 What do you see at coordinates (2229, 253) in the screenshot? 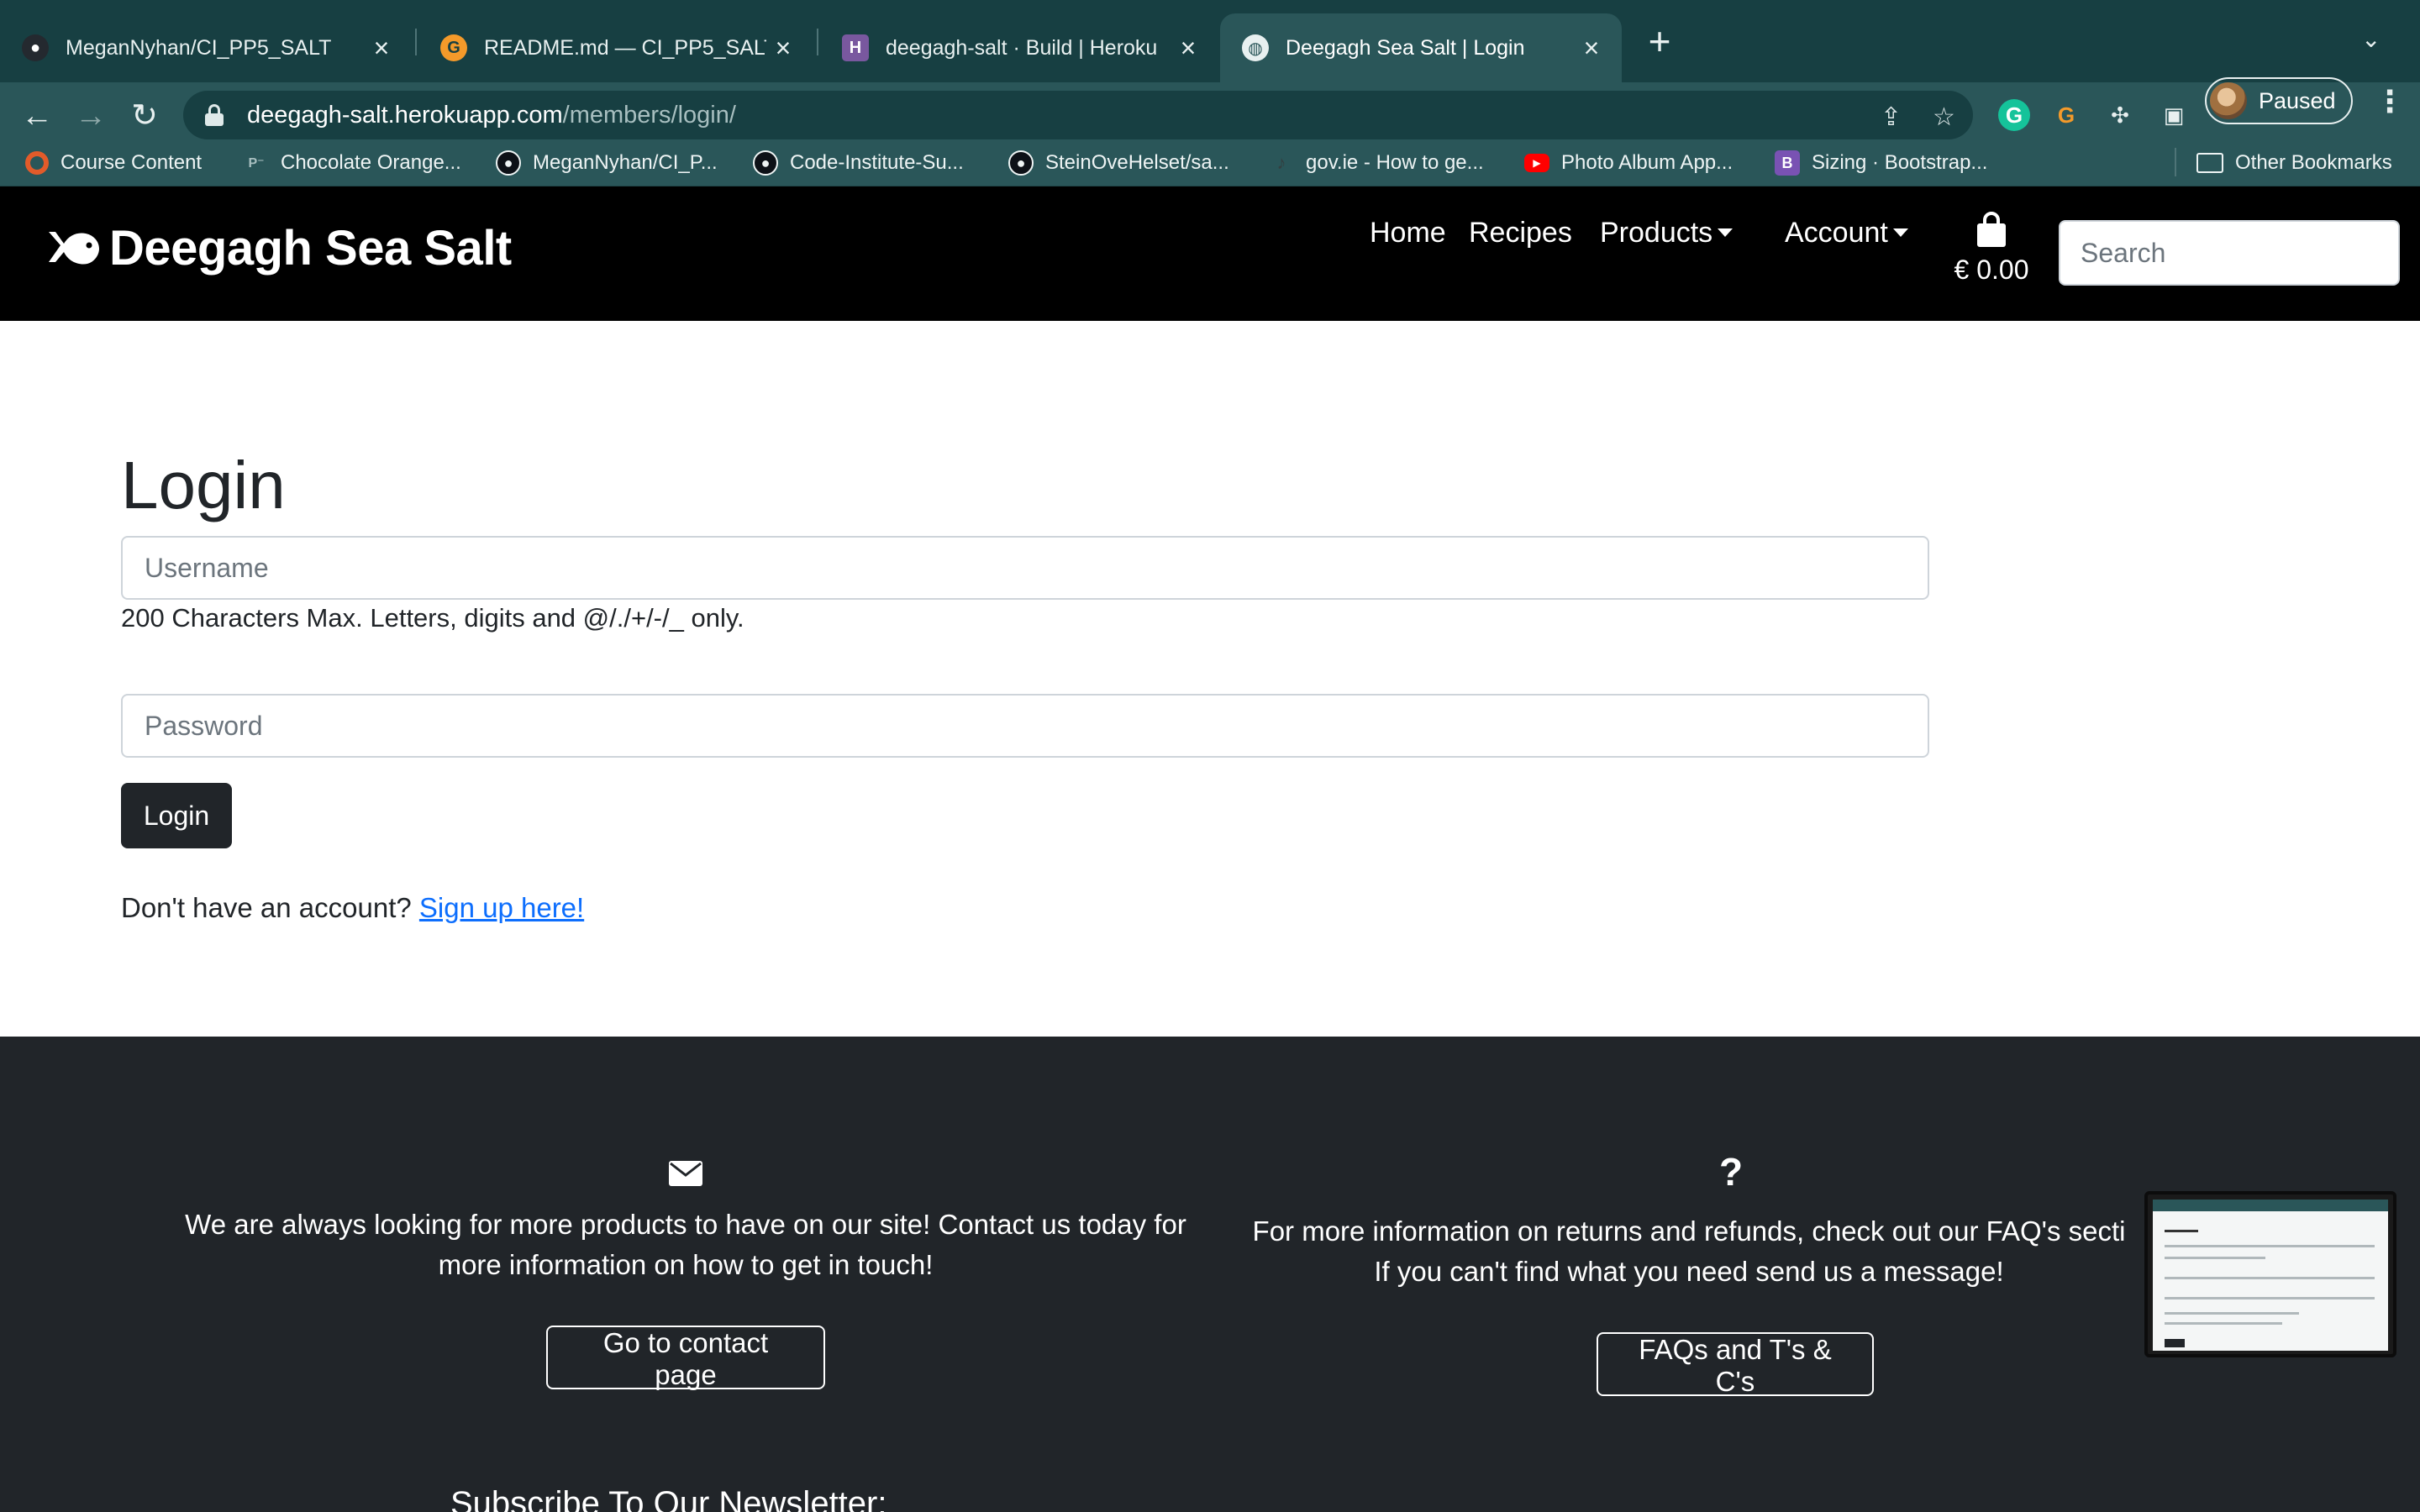
I see `site-search-input` at bounding box center [2229, 253].